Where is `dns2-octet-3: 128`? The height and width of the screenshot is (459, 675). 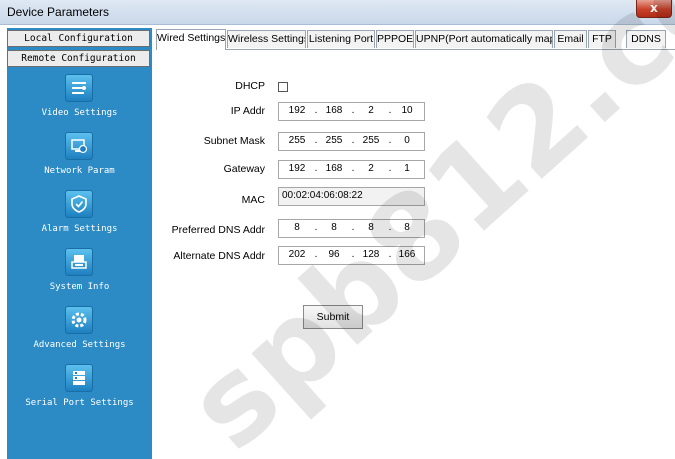
dns2-octet-3: 128 is located at coordinates (371, 254).